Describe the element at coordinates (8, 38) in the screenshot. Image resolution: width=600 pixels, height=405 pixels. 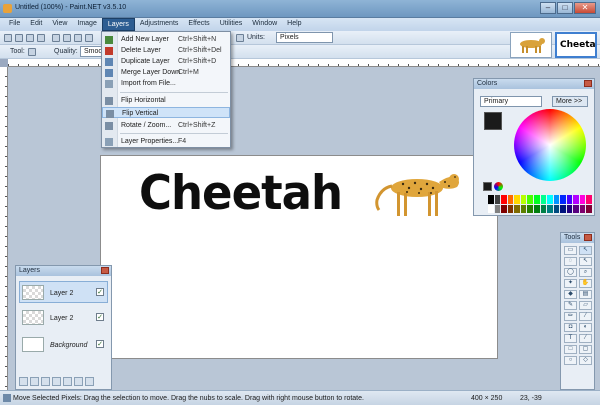
I see `new-icon` at that location.